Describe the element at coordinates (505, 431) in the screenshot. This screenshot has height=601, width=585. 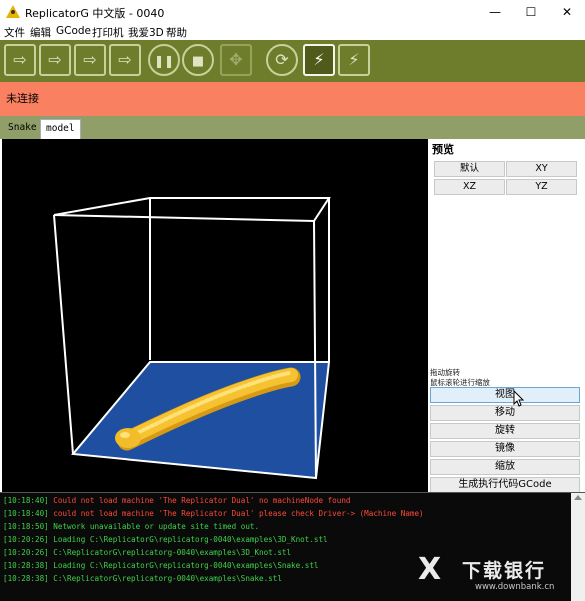
I see `mode-rotate-button: 旋转` at that location.